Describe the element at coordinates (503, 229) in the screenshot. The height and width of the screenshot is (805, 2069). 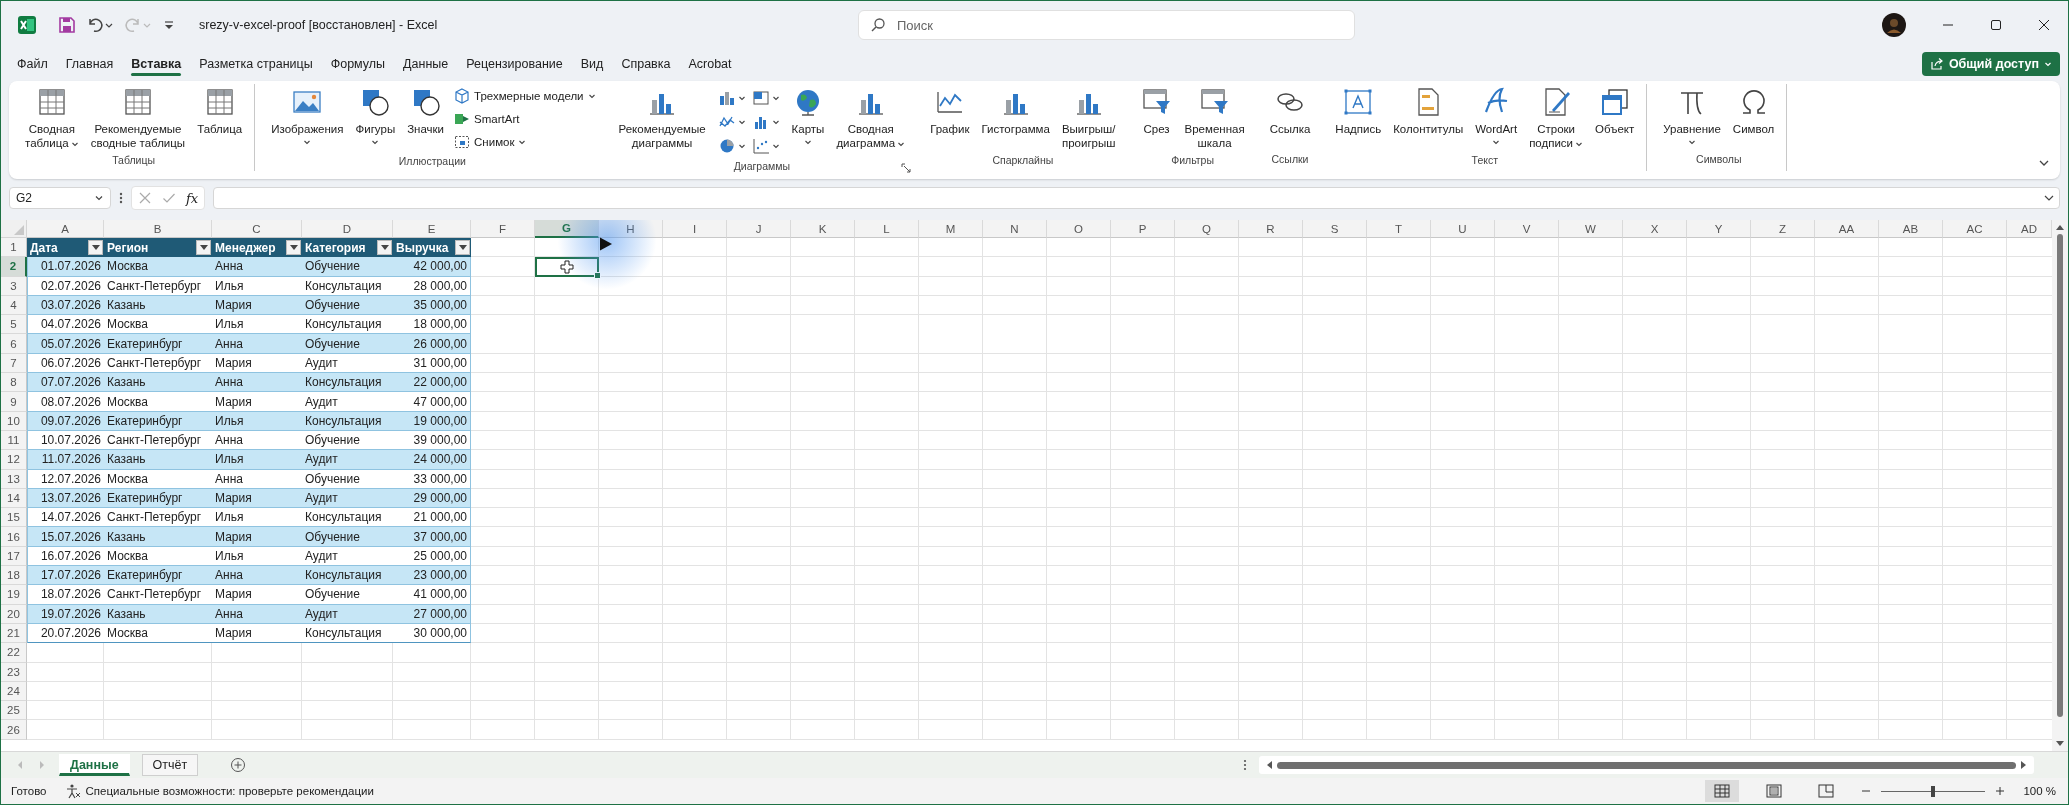
I see `column-header: F` at that location.